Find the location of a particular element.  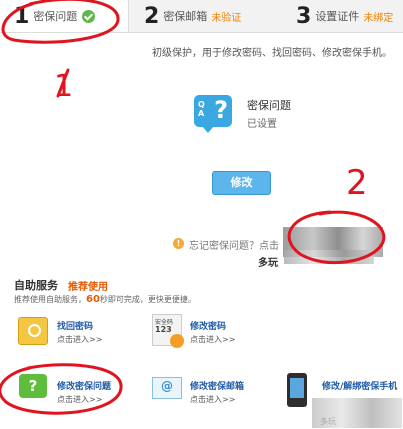

step-label: 设置证件 is located at coordinates (337, 16).